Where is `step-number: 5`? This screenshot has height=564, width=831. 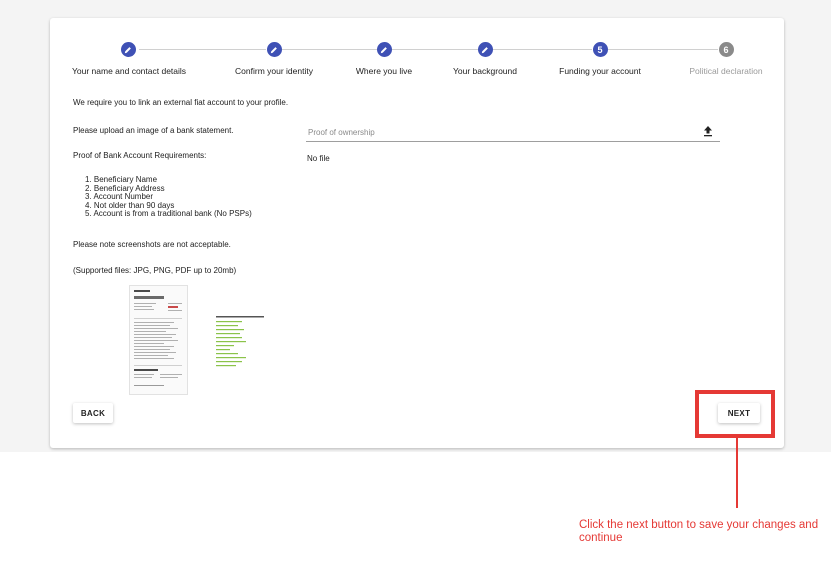 step-number: 5 is located at coordinates (600, 49).